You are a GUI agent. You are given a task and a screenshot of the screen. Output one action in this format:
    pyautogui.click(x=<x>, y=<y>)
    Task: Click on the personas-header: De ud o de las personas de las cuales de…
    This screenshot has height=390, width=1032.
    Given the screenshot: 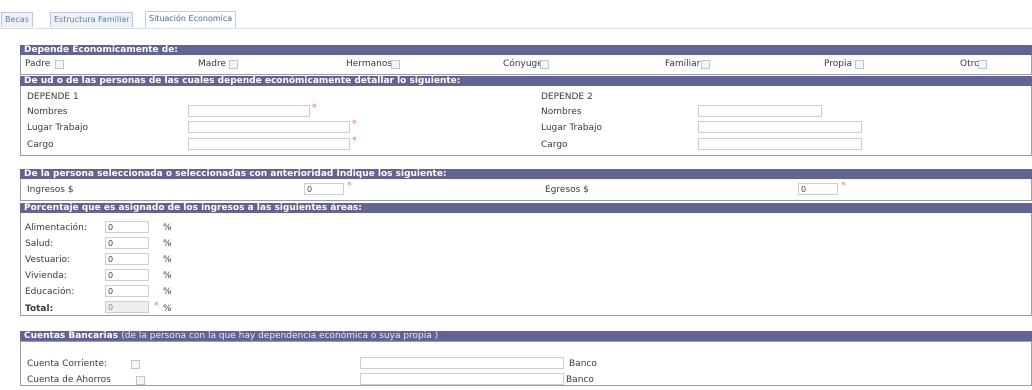 What is the action you would take?
    pyautogui.click(x=526, y=81)
    